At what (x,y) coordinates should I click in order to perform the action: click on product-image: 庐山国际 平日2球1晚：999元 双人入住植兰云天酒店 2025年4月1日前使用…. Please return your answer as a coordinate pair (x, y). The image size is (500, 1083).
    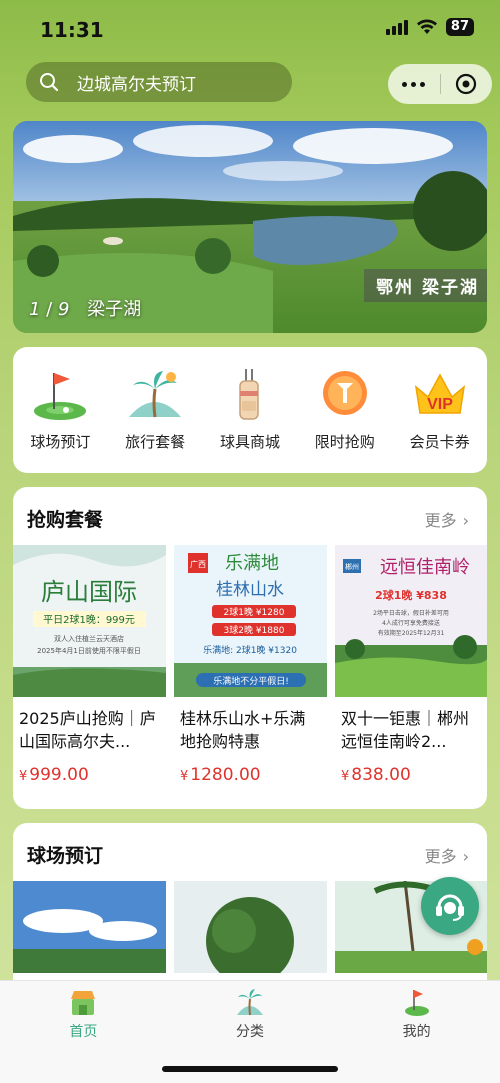
    Looking at the image, I should click on (89, 621).